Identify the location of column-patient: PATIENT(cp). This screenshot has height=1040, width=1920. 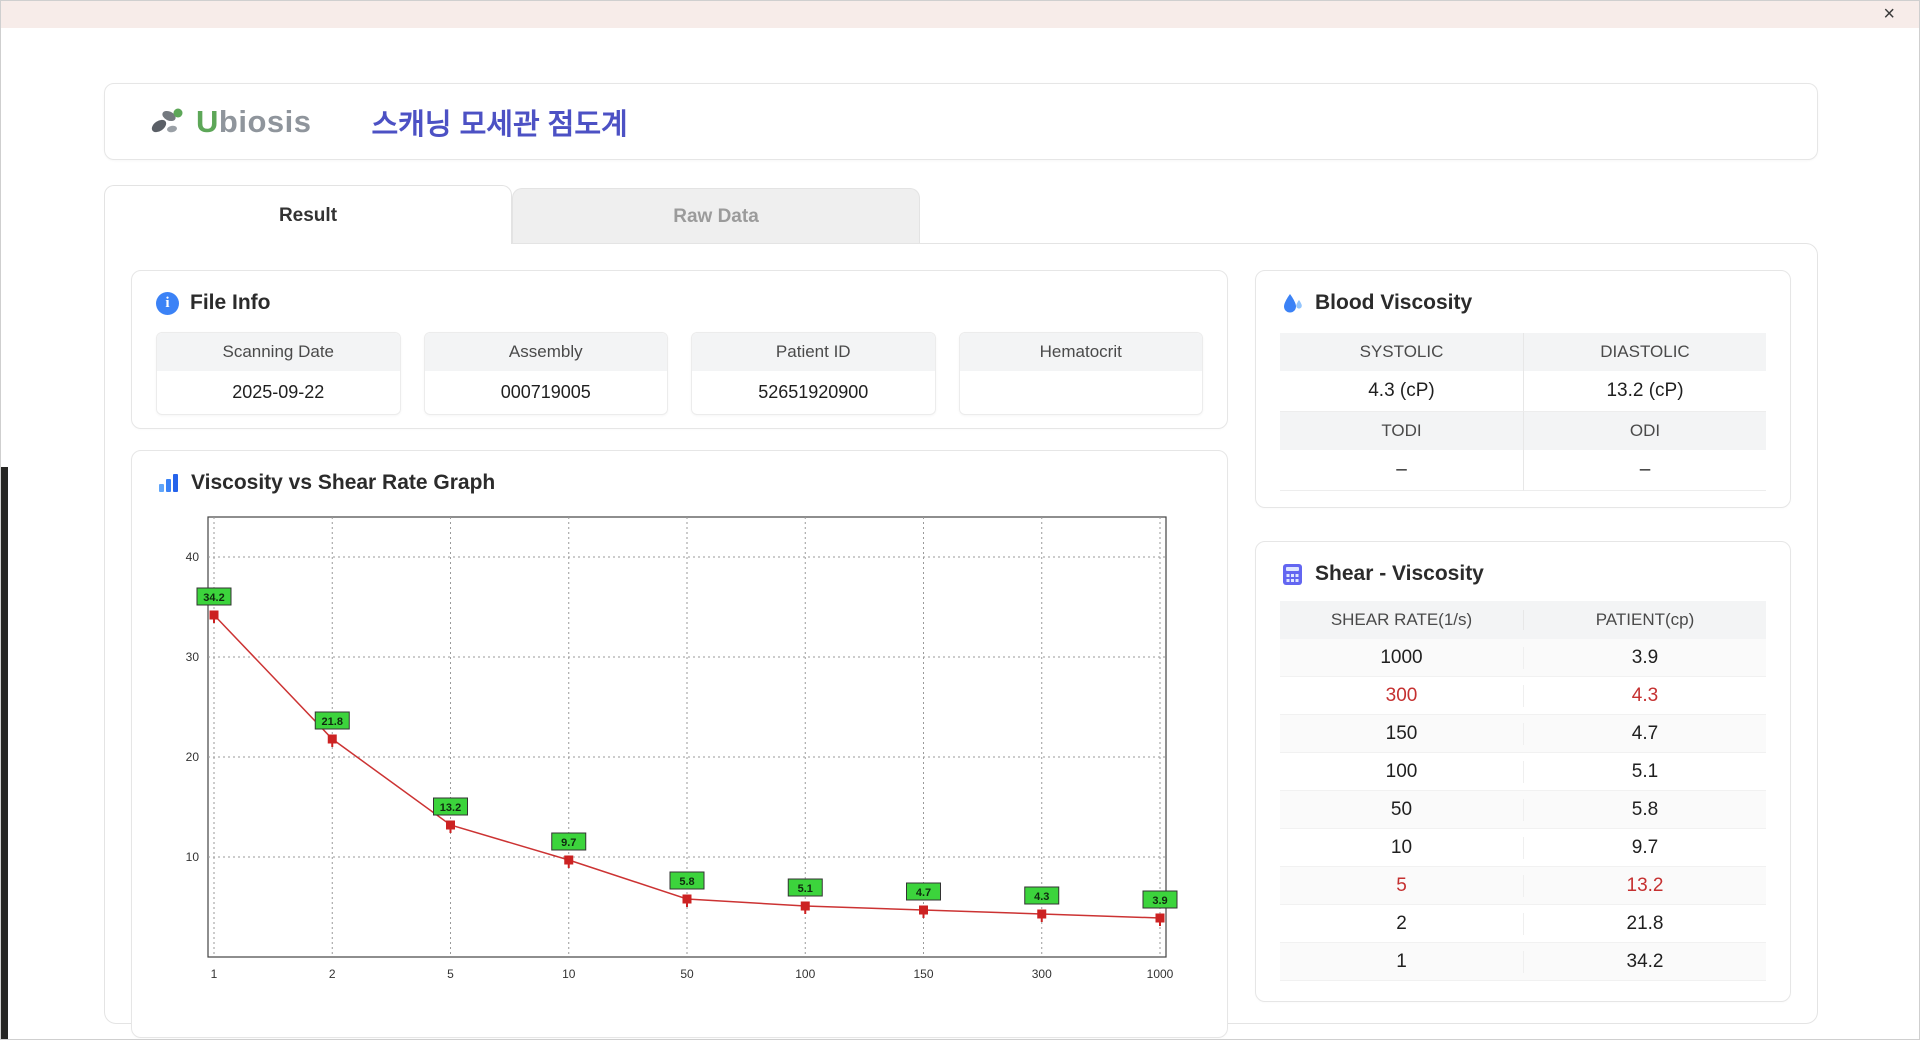
(1644, 620).